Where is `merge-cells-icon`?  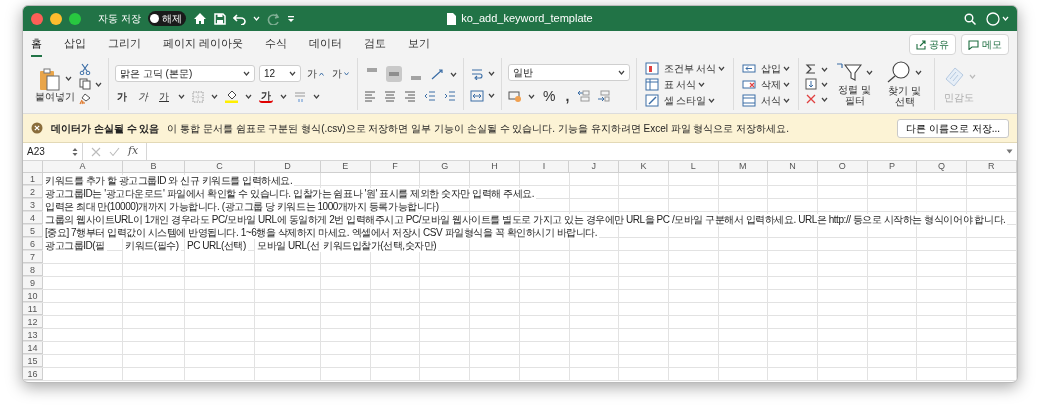 merge-cells-icon is located at coordinates (477, 95).